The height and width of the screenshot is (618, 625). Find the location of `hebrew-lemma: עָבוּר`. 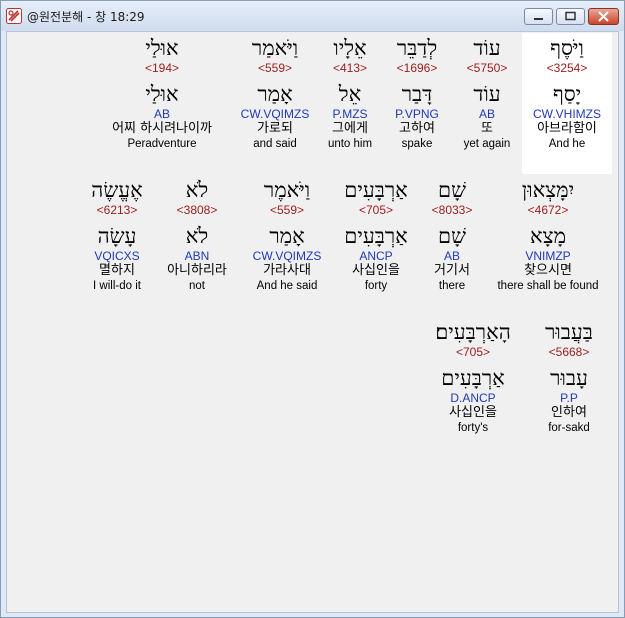

hebrew-lemma: עָבוּר is located at coordinates (569, 378).